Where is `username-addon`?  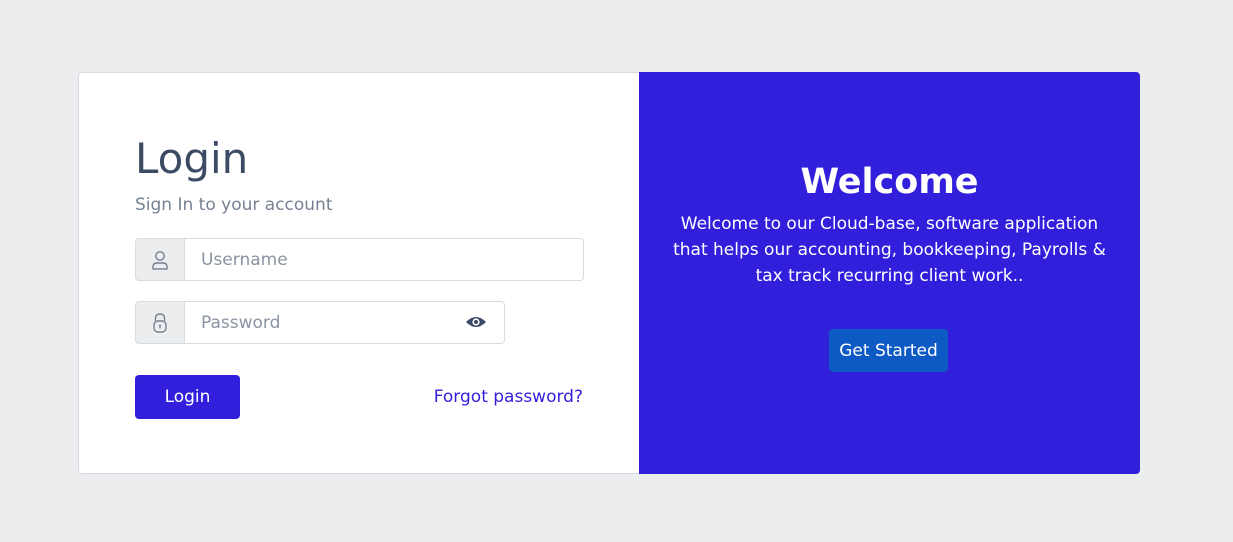 username-addon is located at coordinates (160, 259).